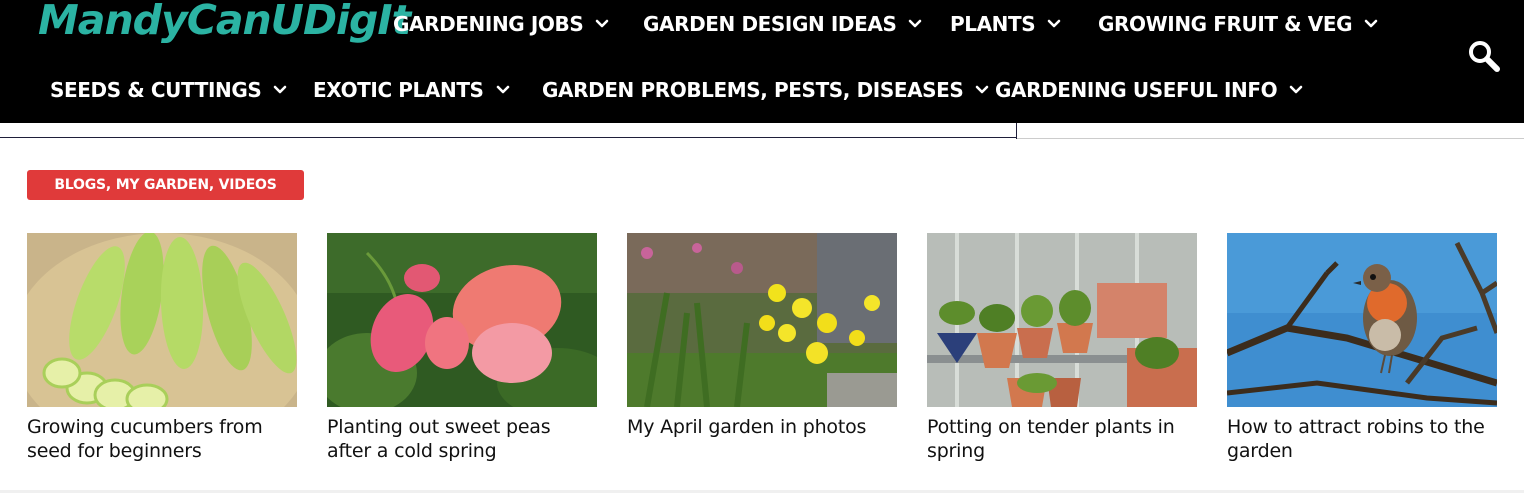 Image resolution: width=1524 pixels, height=493 pixels. I want to click on post-title: Potting on tender plants in spring, so click(1062, 439).